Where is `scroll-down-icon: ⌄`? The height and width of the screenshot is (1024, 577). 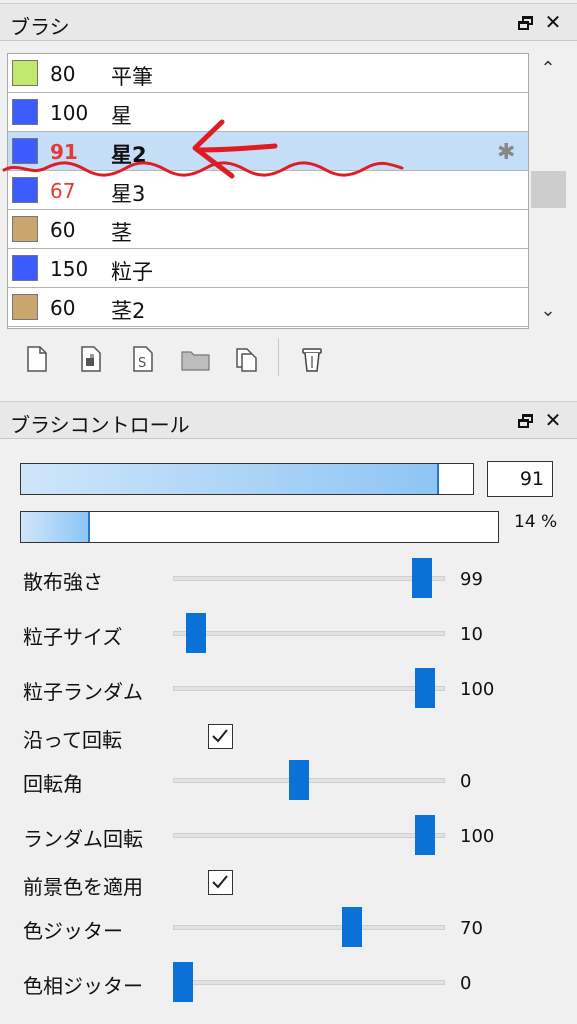 scroll-down-icon: ⌄ is located at coordinates (548, 310).